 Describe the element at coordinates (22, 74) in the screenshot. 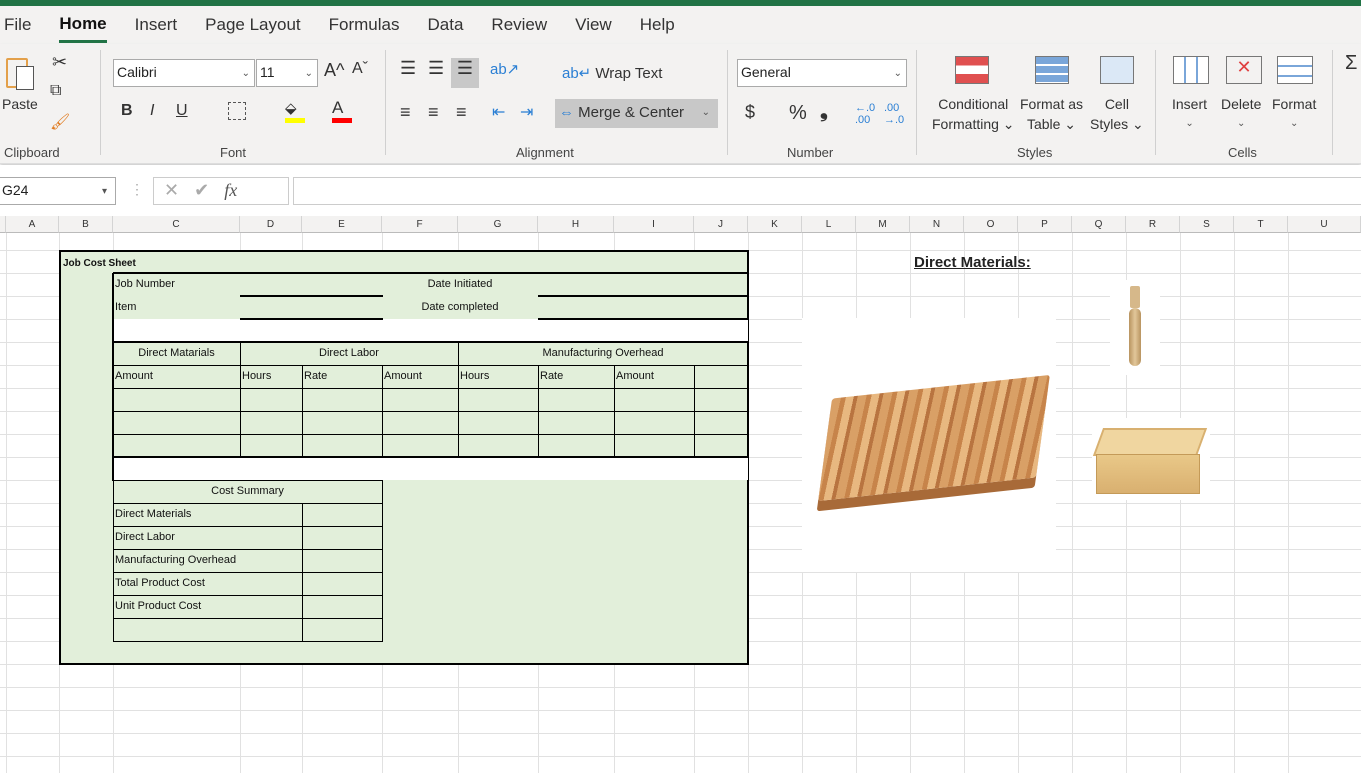

I see `paste-icon` at that location.